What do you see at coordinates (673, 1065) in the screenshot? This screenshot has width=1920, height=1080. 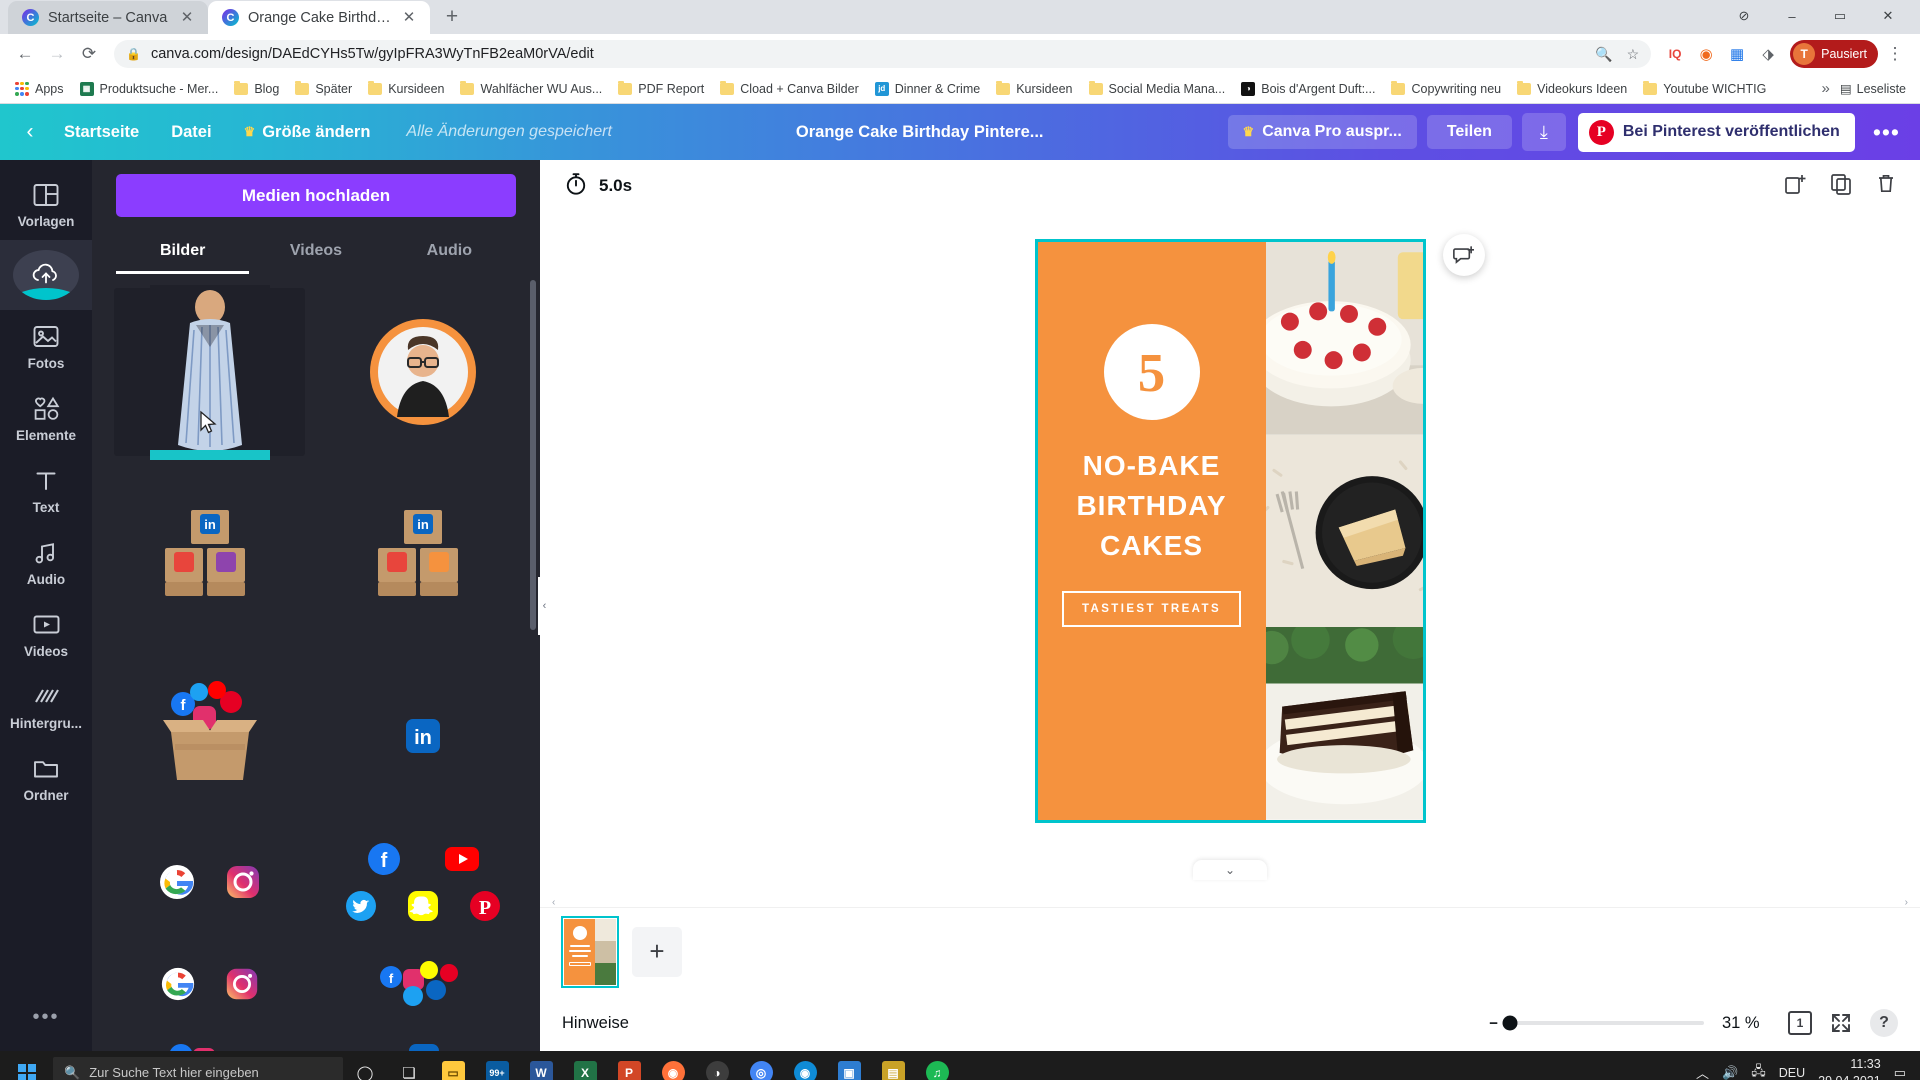 I see `firefox-app: ◉` at bounding box center [673, 1065].